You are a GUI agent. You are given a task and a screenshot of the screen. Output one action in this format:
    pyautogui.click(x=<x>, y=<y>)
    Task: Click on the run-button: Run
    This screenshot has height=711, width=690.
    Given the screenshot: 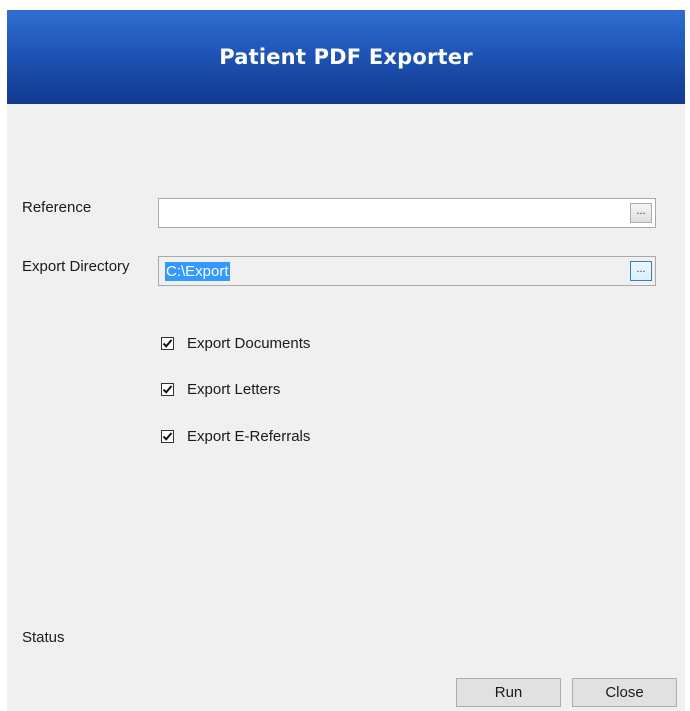 What is the action you would take?
    pyautogui.click(x=508, y=692)
    